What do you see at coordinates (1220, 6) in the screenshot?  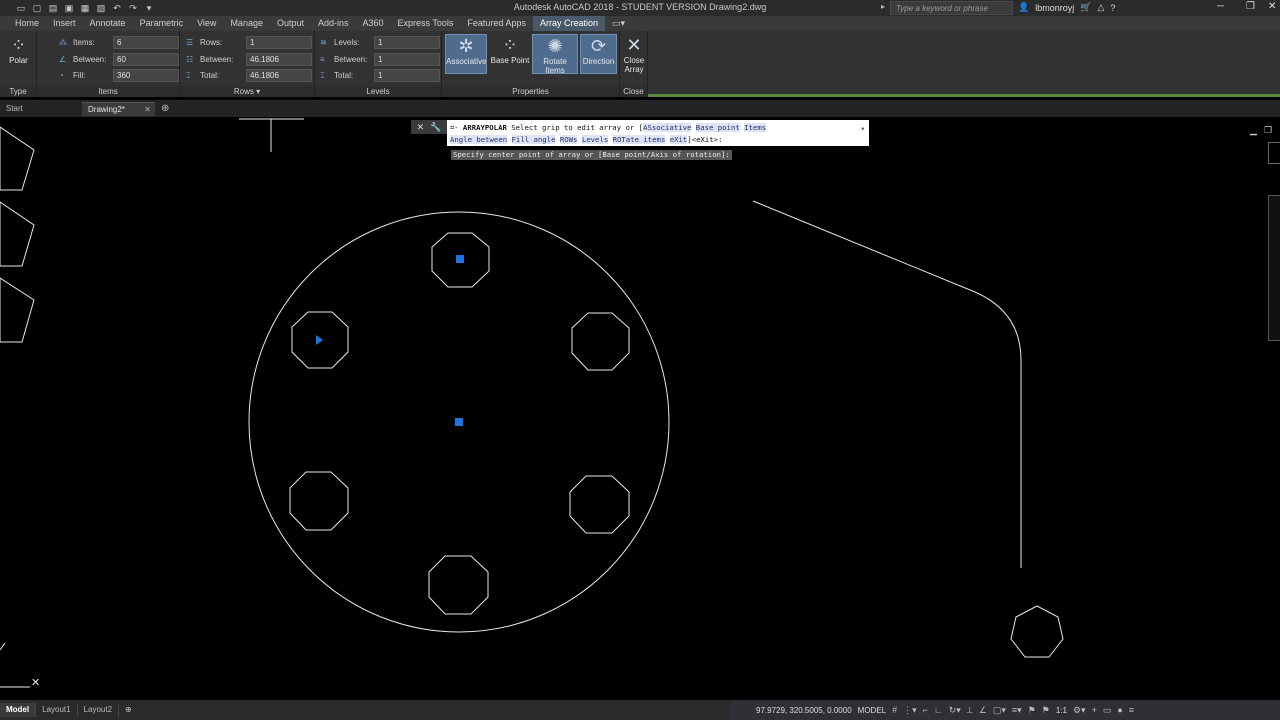 I see `minimize-icon: ─` at bounding box center [1220, 6].